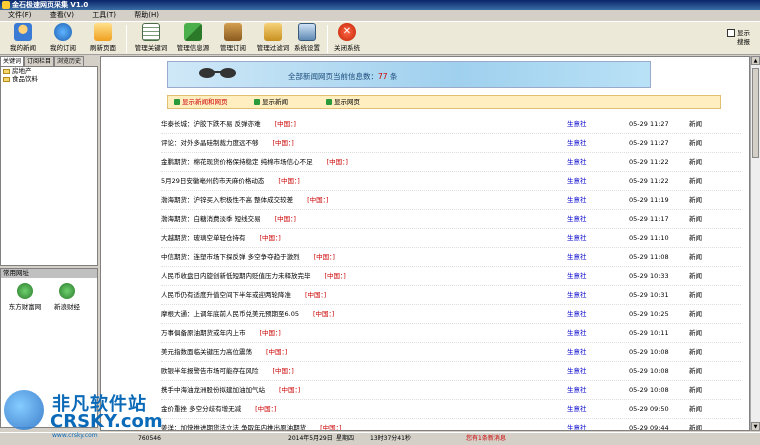  Describe the element at coordinates (755, 113) in the screenshot. I see `scroll-thumb` at that location.